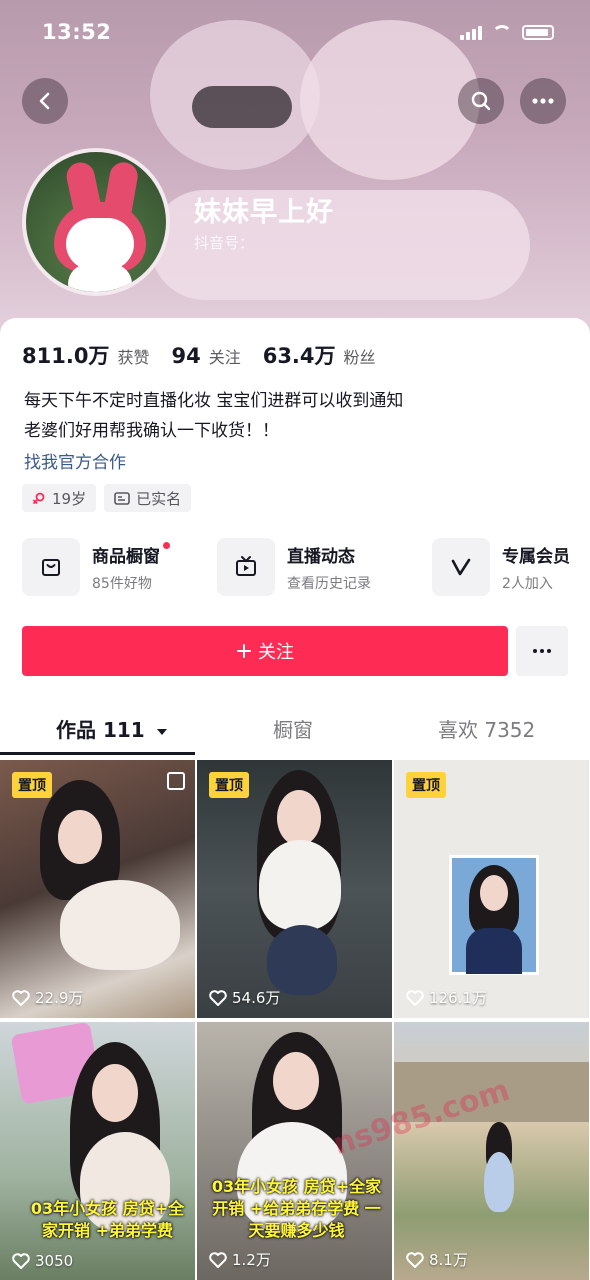 This screenshot has height=1280, width=590. Describe the element at coordinates (75, 460) in the screenshot. I see `official-cooperation-link: 找我官方合作` at that location.